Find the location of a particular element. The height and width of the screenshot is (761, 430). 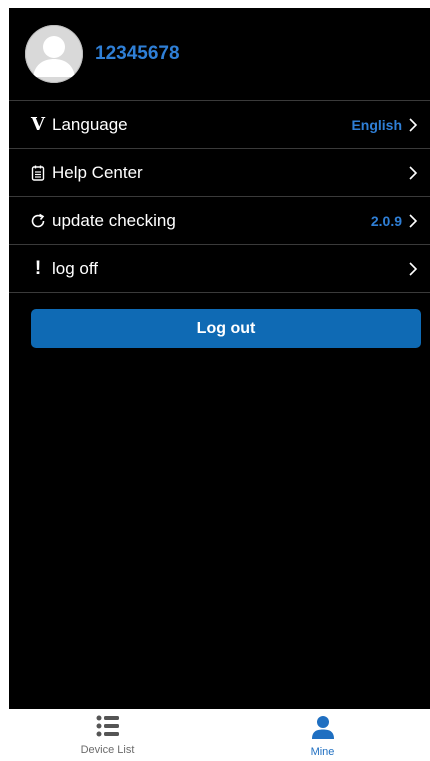

menu-item-label: Help Center is located at coordinates (97, 172).